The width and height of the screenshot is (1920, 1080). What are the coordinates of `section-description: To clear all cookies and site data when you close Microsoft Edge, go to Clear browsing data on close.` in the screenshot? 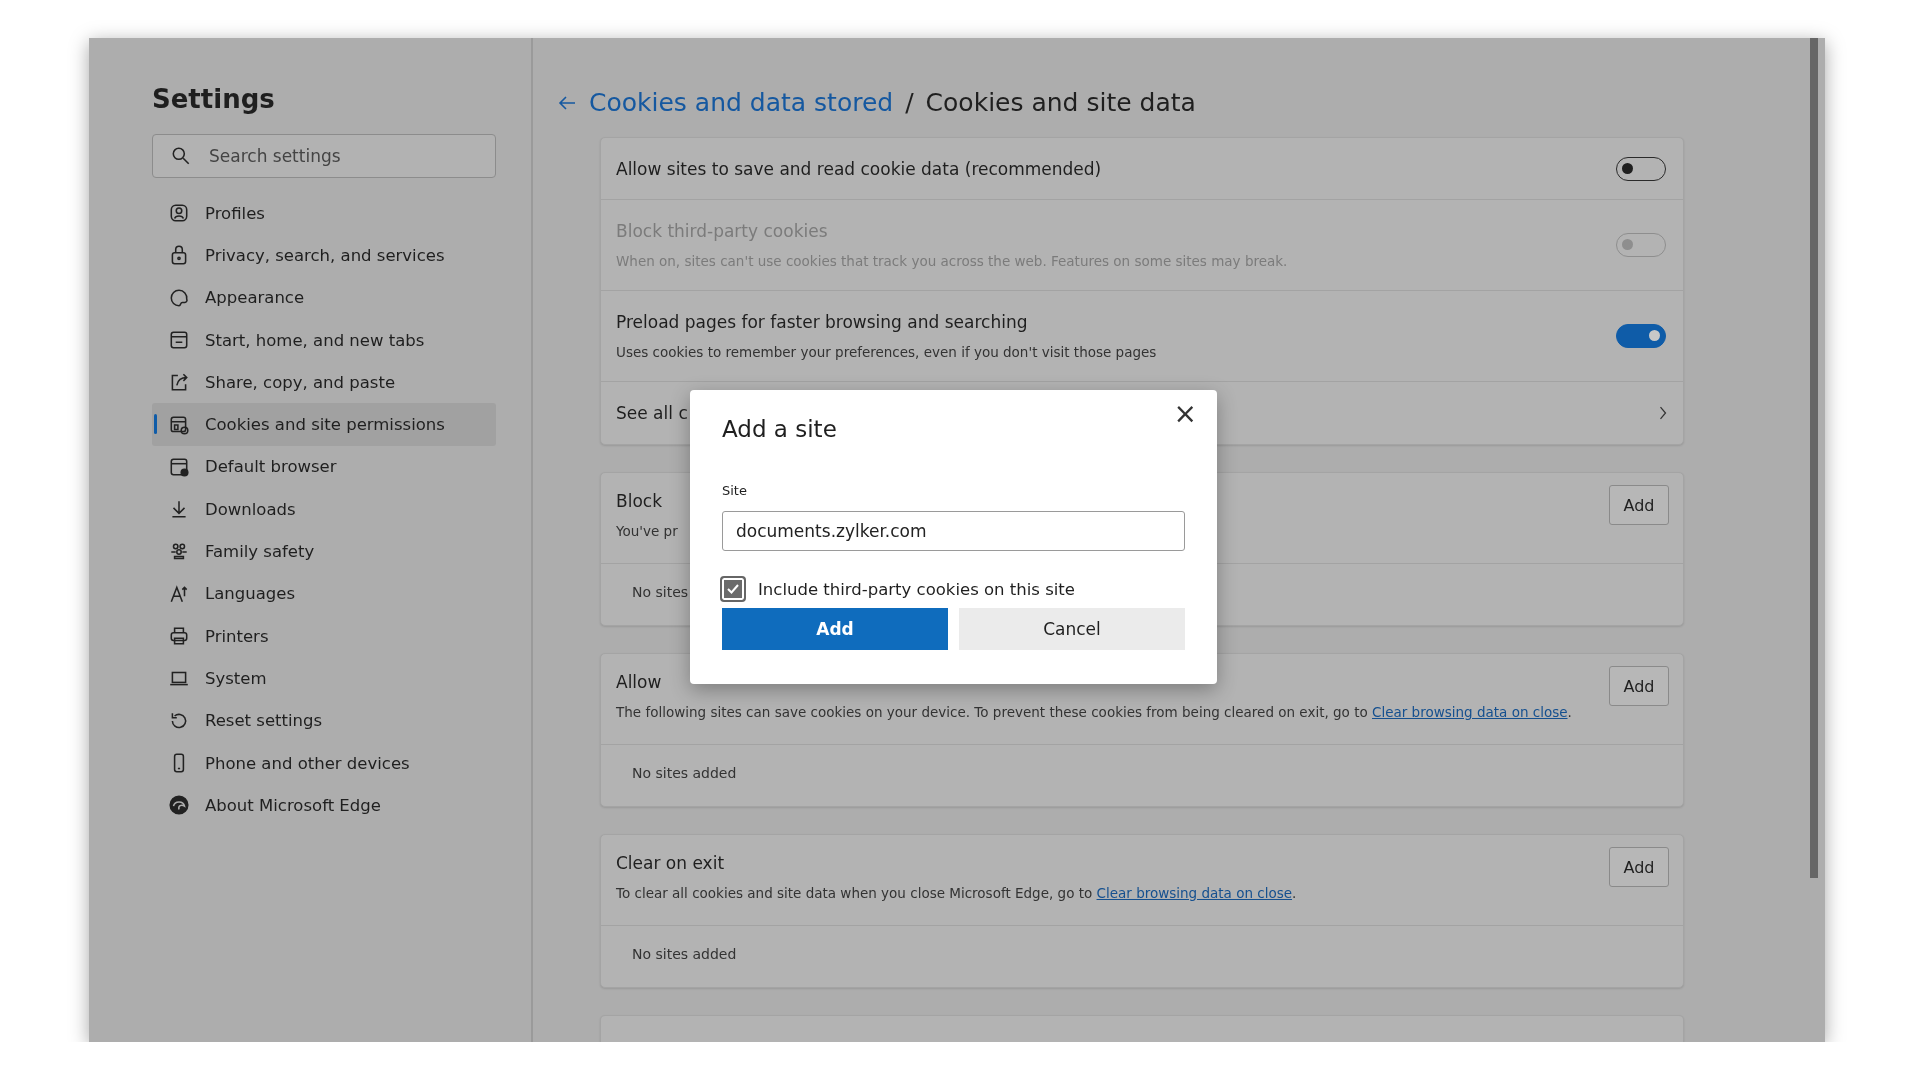 It's located at (956, 893).